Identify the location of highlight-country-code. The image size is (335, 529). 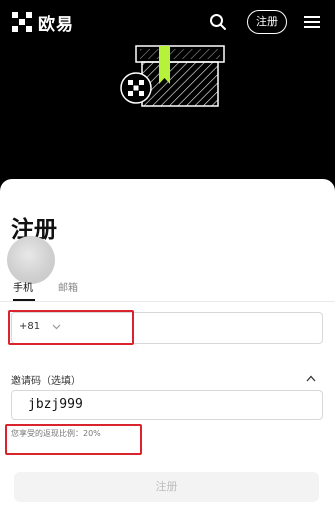
(71, 327).